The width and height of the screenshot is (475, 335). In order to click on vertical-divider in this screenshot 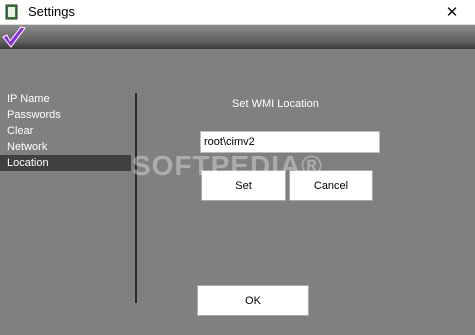, I will do `click(136, 198)`.